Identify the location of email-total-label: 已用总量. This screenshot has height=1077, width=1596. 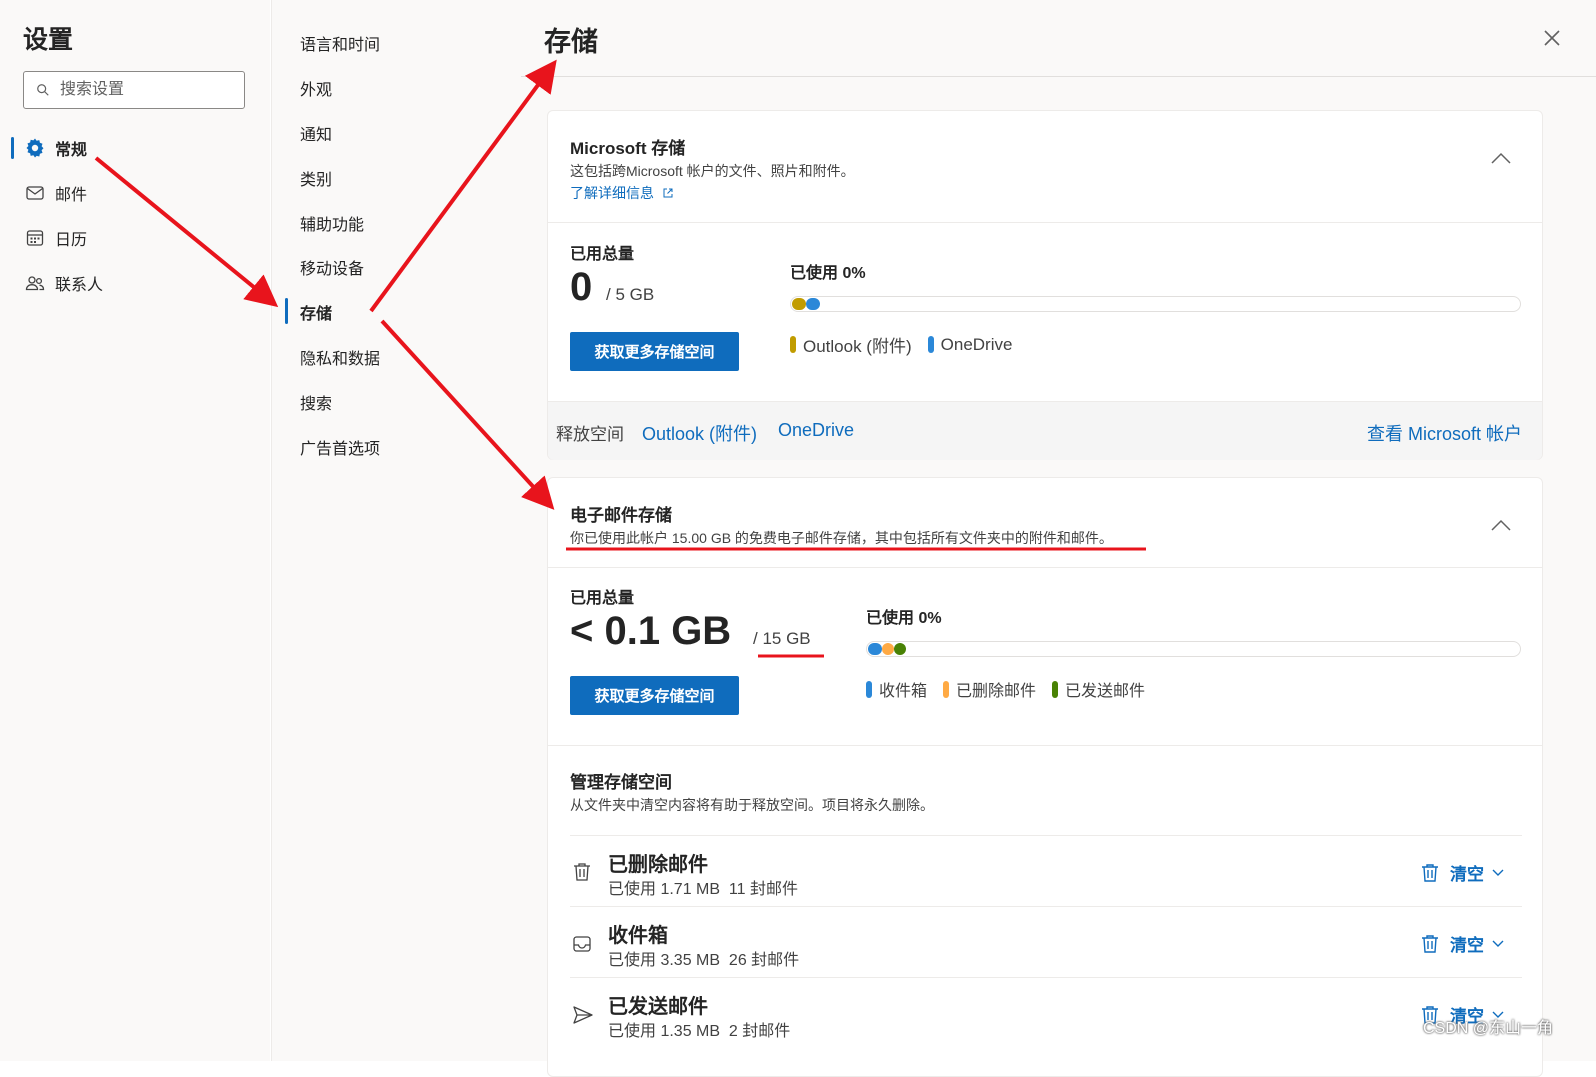
(602, 598).